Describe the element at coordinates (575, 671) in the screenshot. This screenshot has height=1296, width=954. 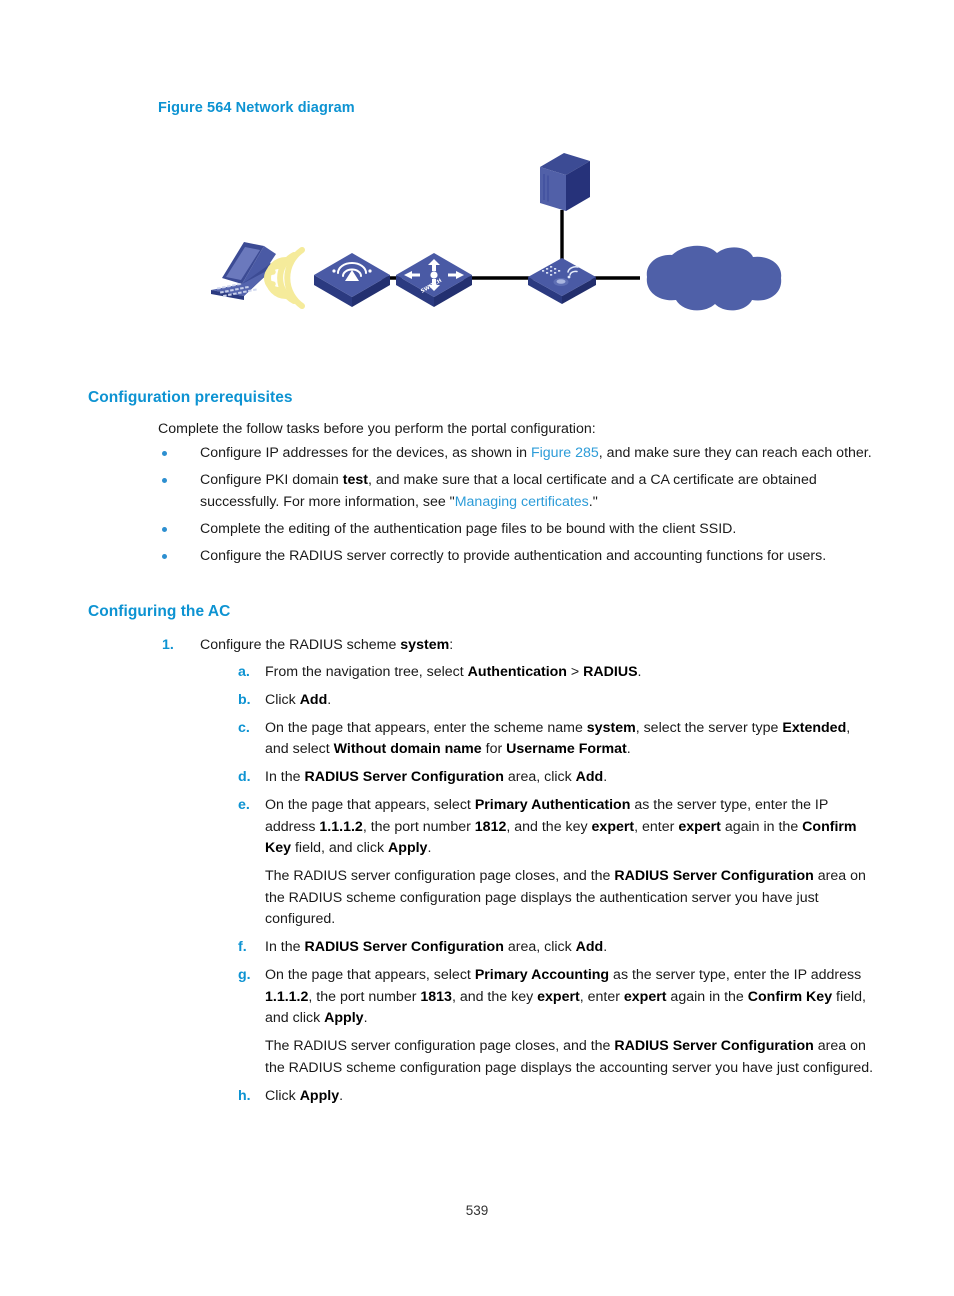
I see `text-run: >` at that location.